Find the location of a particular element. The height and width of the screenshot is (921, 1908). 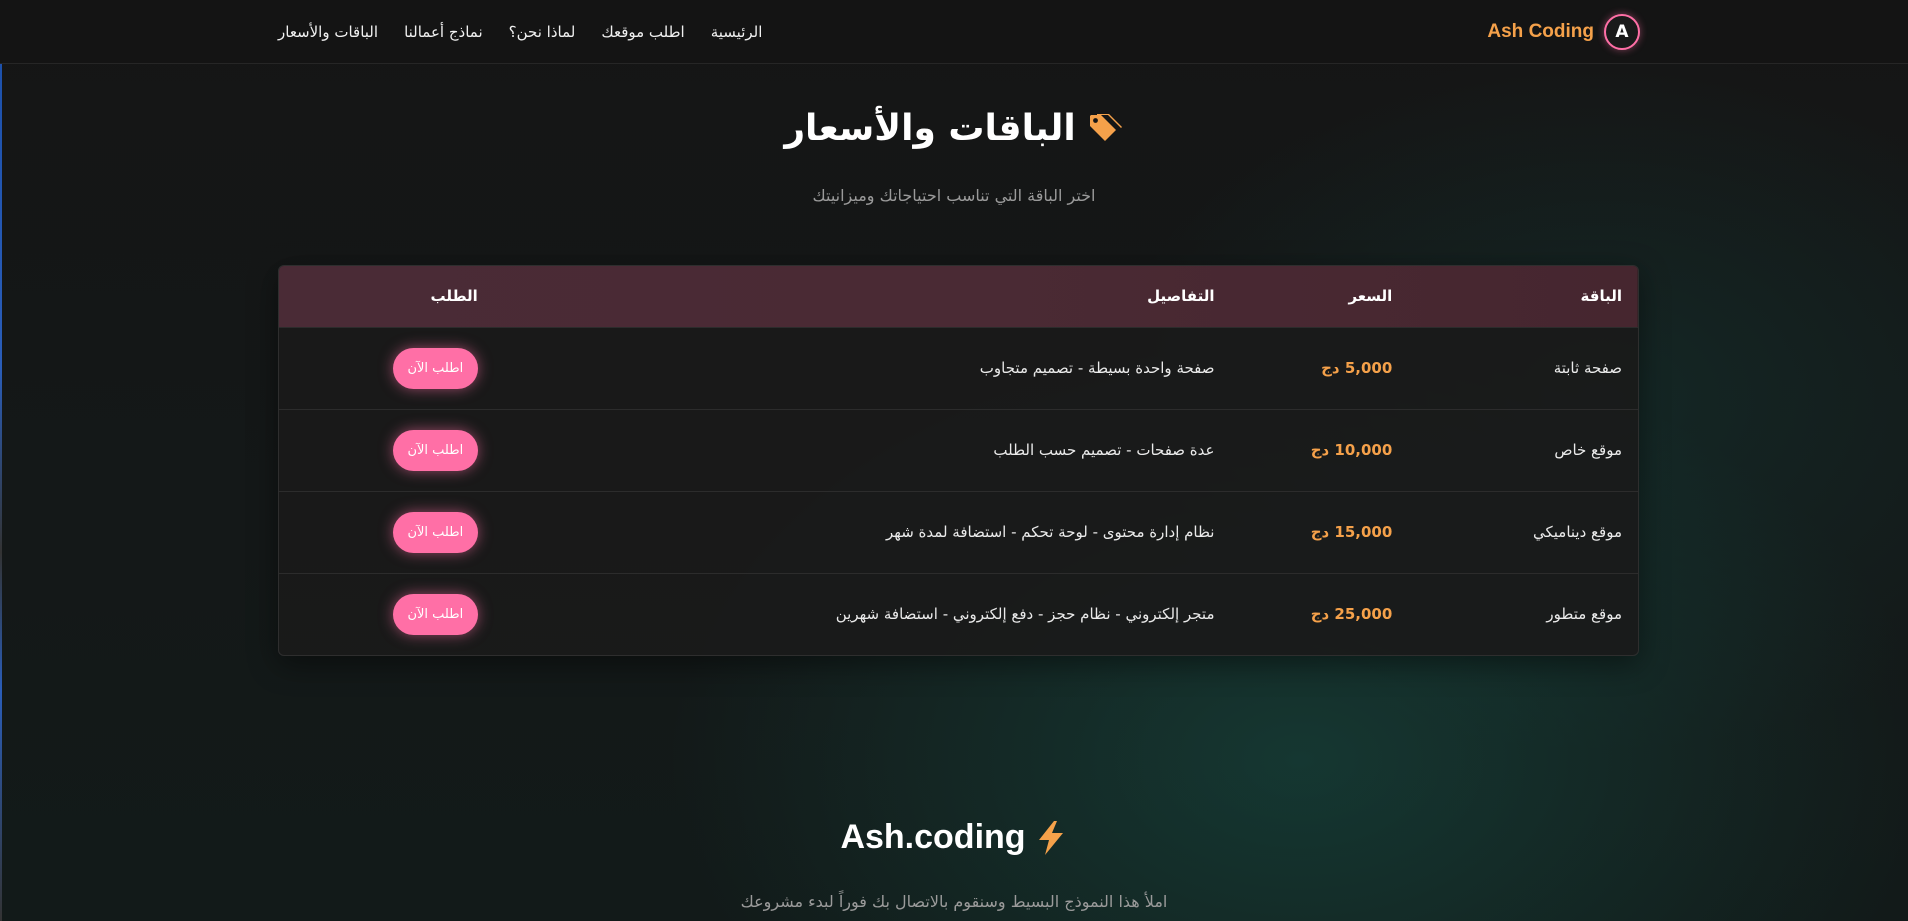

package-price: 15,000 دج is located at coordinates (1351, 532).